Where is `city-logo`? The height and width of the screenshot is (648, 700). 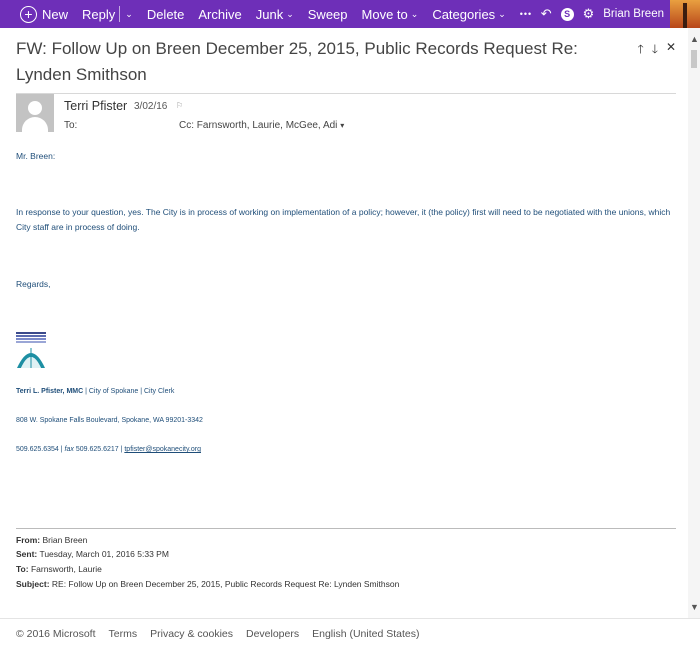
city-logo is located at coordinates (31, 350).